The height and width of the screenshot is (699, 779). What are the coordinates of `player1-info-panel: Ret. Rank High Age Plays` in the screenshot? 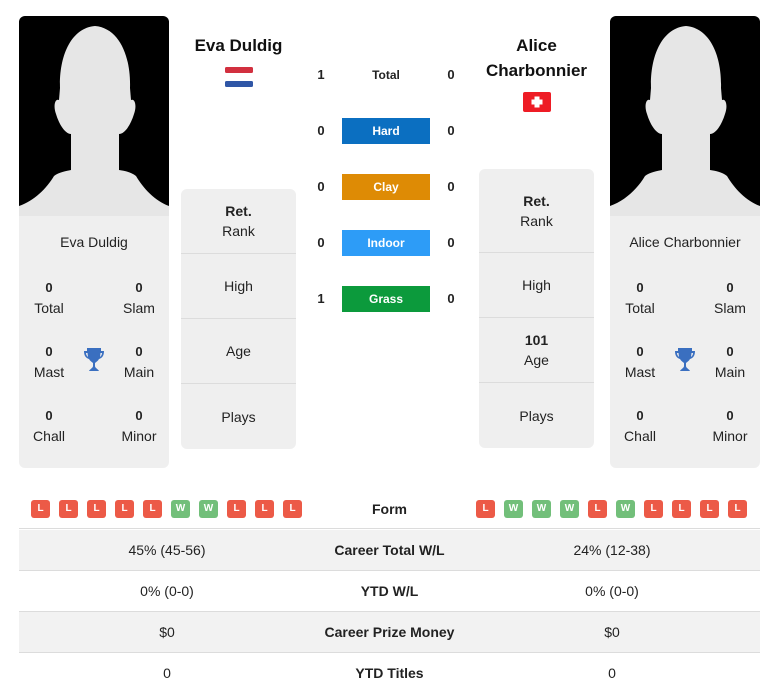 It's located at (238, 319).